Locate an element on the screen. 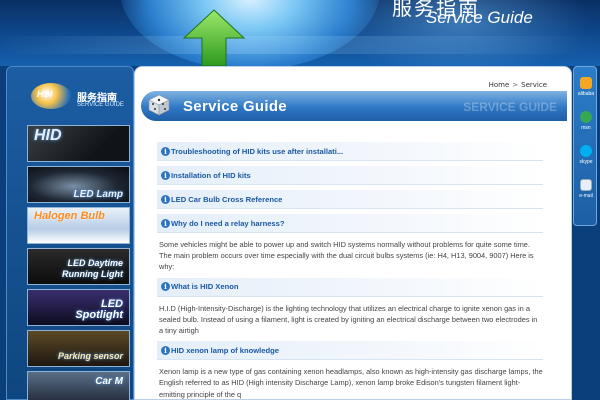 This screenshot has height=400, width=600. topic-row: i HID xenon lamp of knowledge is located at coordinates (350, 351).